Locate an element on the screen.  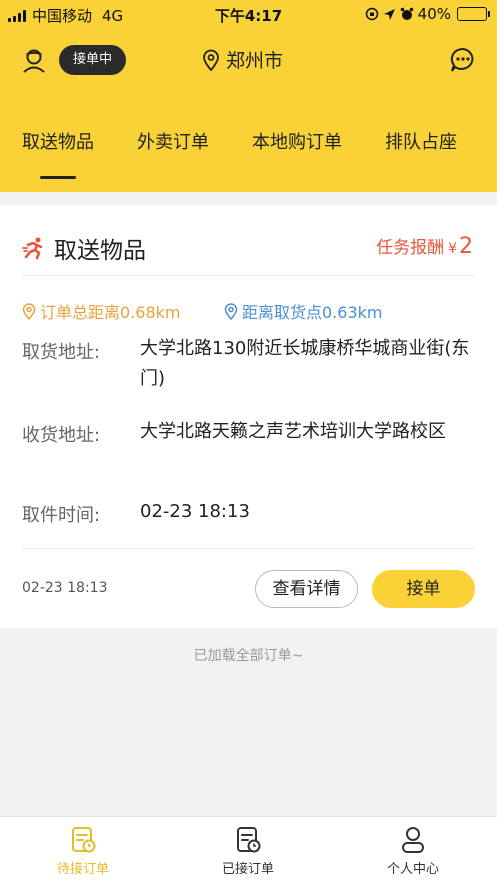
tab-local-purchase: 本地购订单 is located at coordinates (297, 141).